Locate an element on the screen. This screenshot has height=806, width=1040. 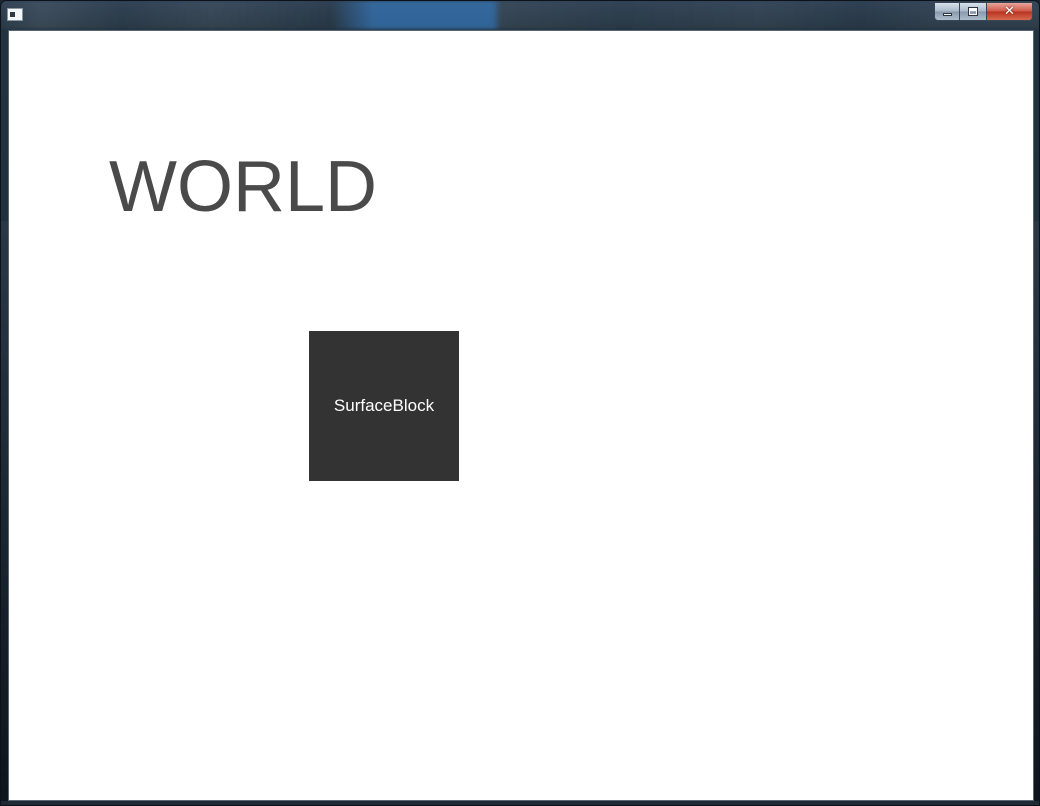
app-window-icon is located at coordinates (15, 14).